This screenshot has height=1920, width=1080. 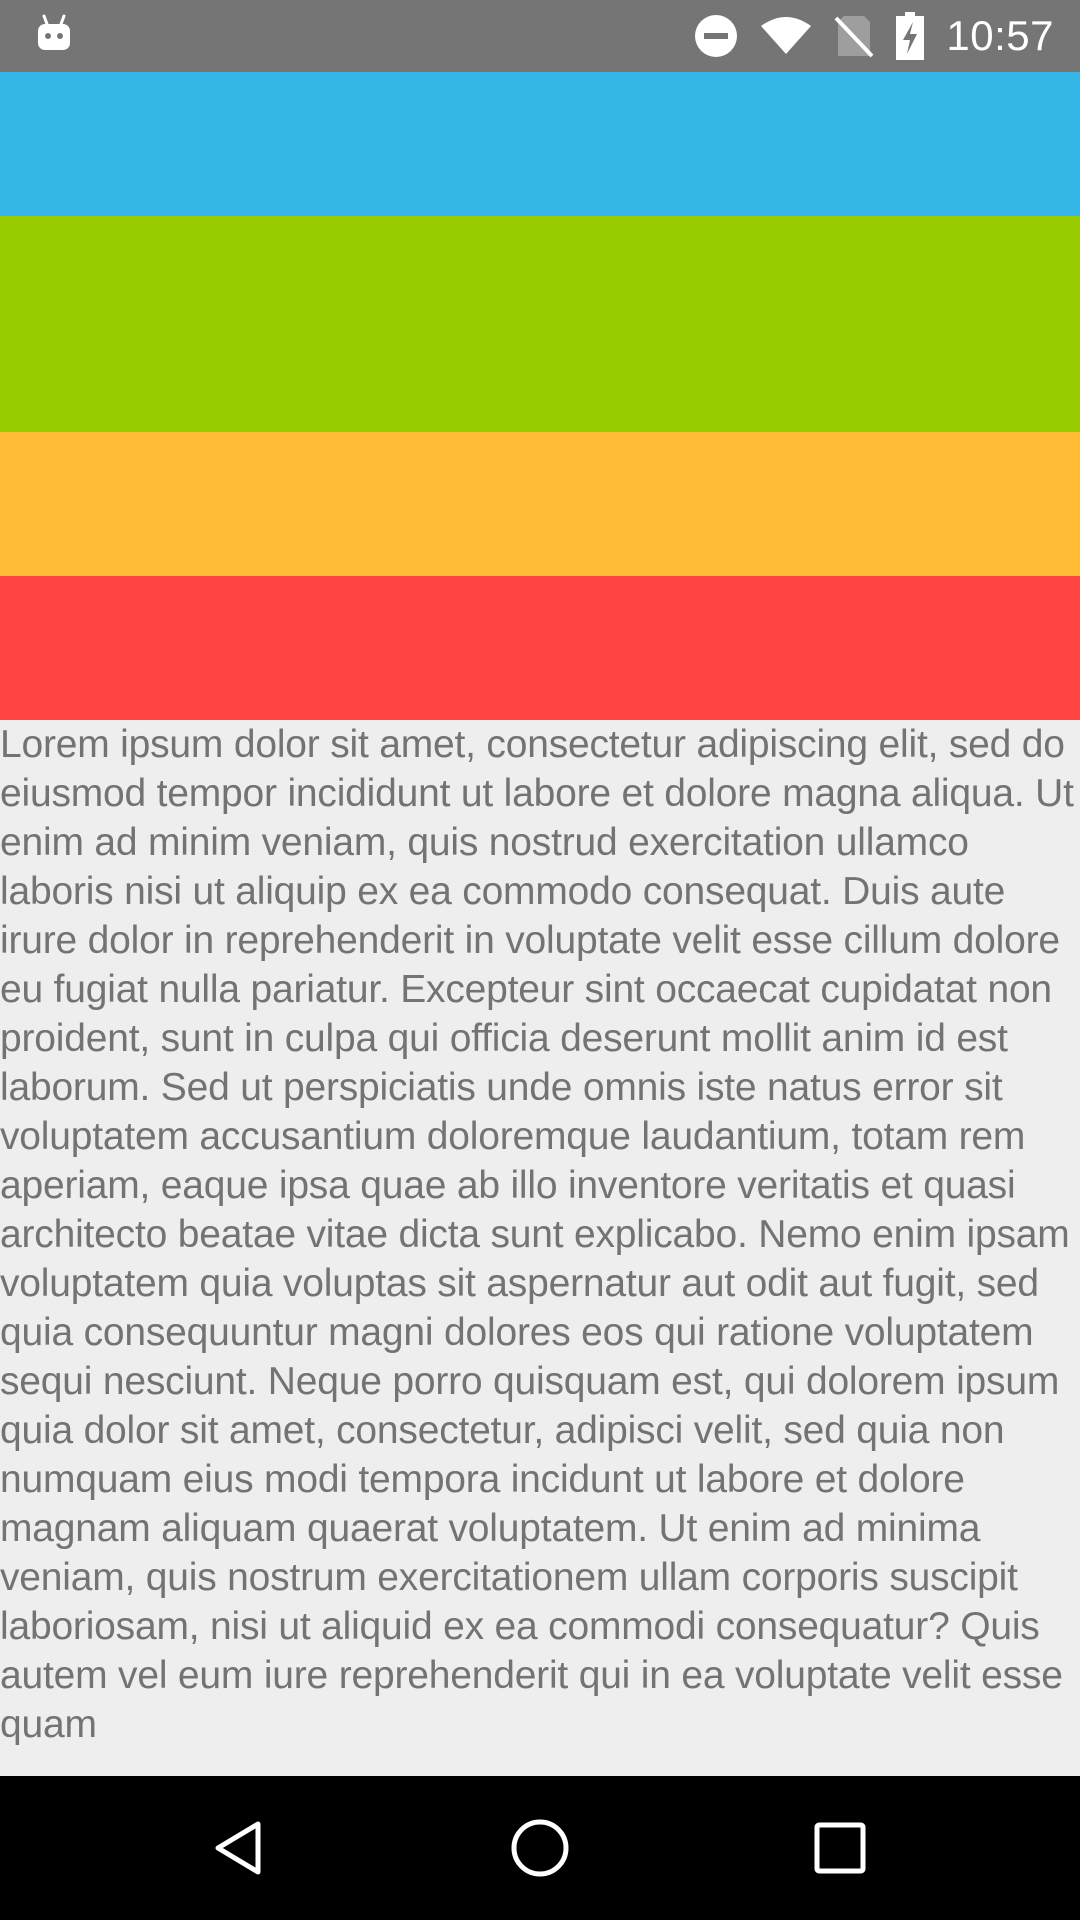 What do you see at coordinates (786, 36) in the screenshot?
I see `wifi-icon` at bounding box center [786, 36].